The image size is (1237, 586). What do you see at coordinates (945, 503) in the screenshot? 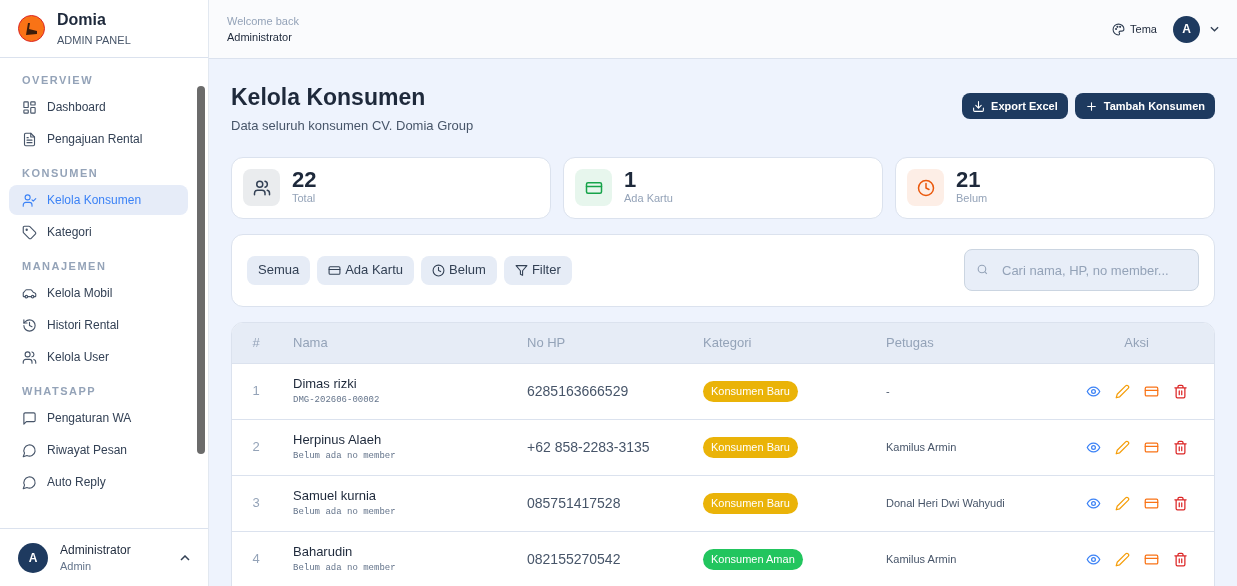
I see `officer-name: Donal Heri Dwi Wahyudi` at bounding box center [945, 503].